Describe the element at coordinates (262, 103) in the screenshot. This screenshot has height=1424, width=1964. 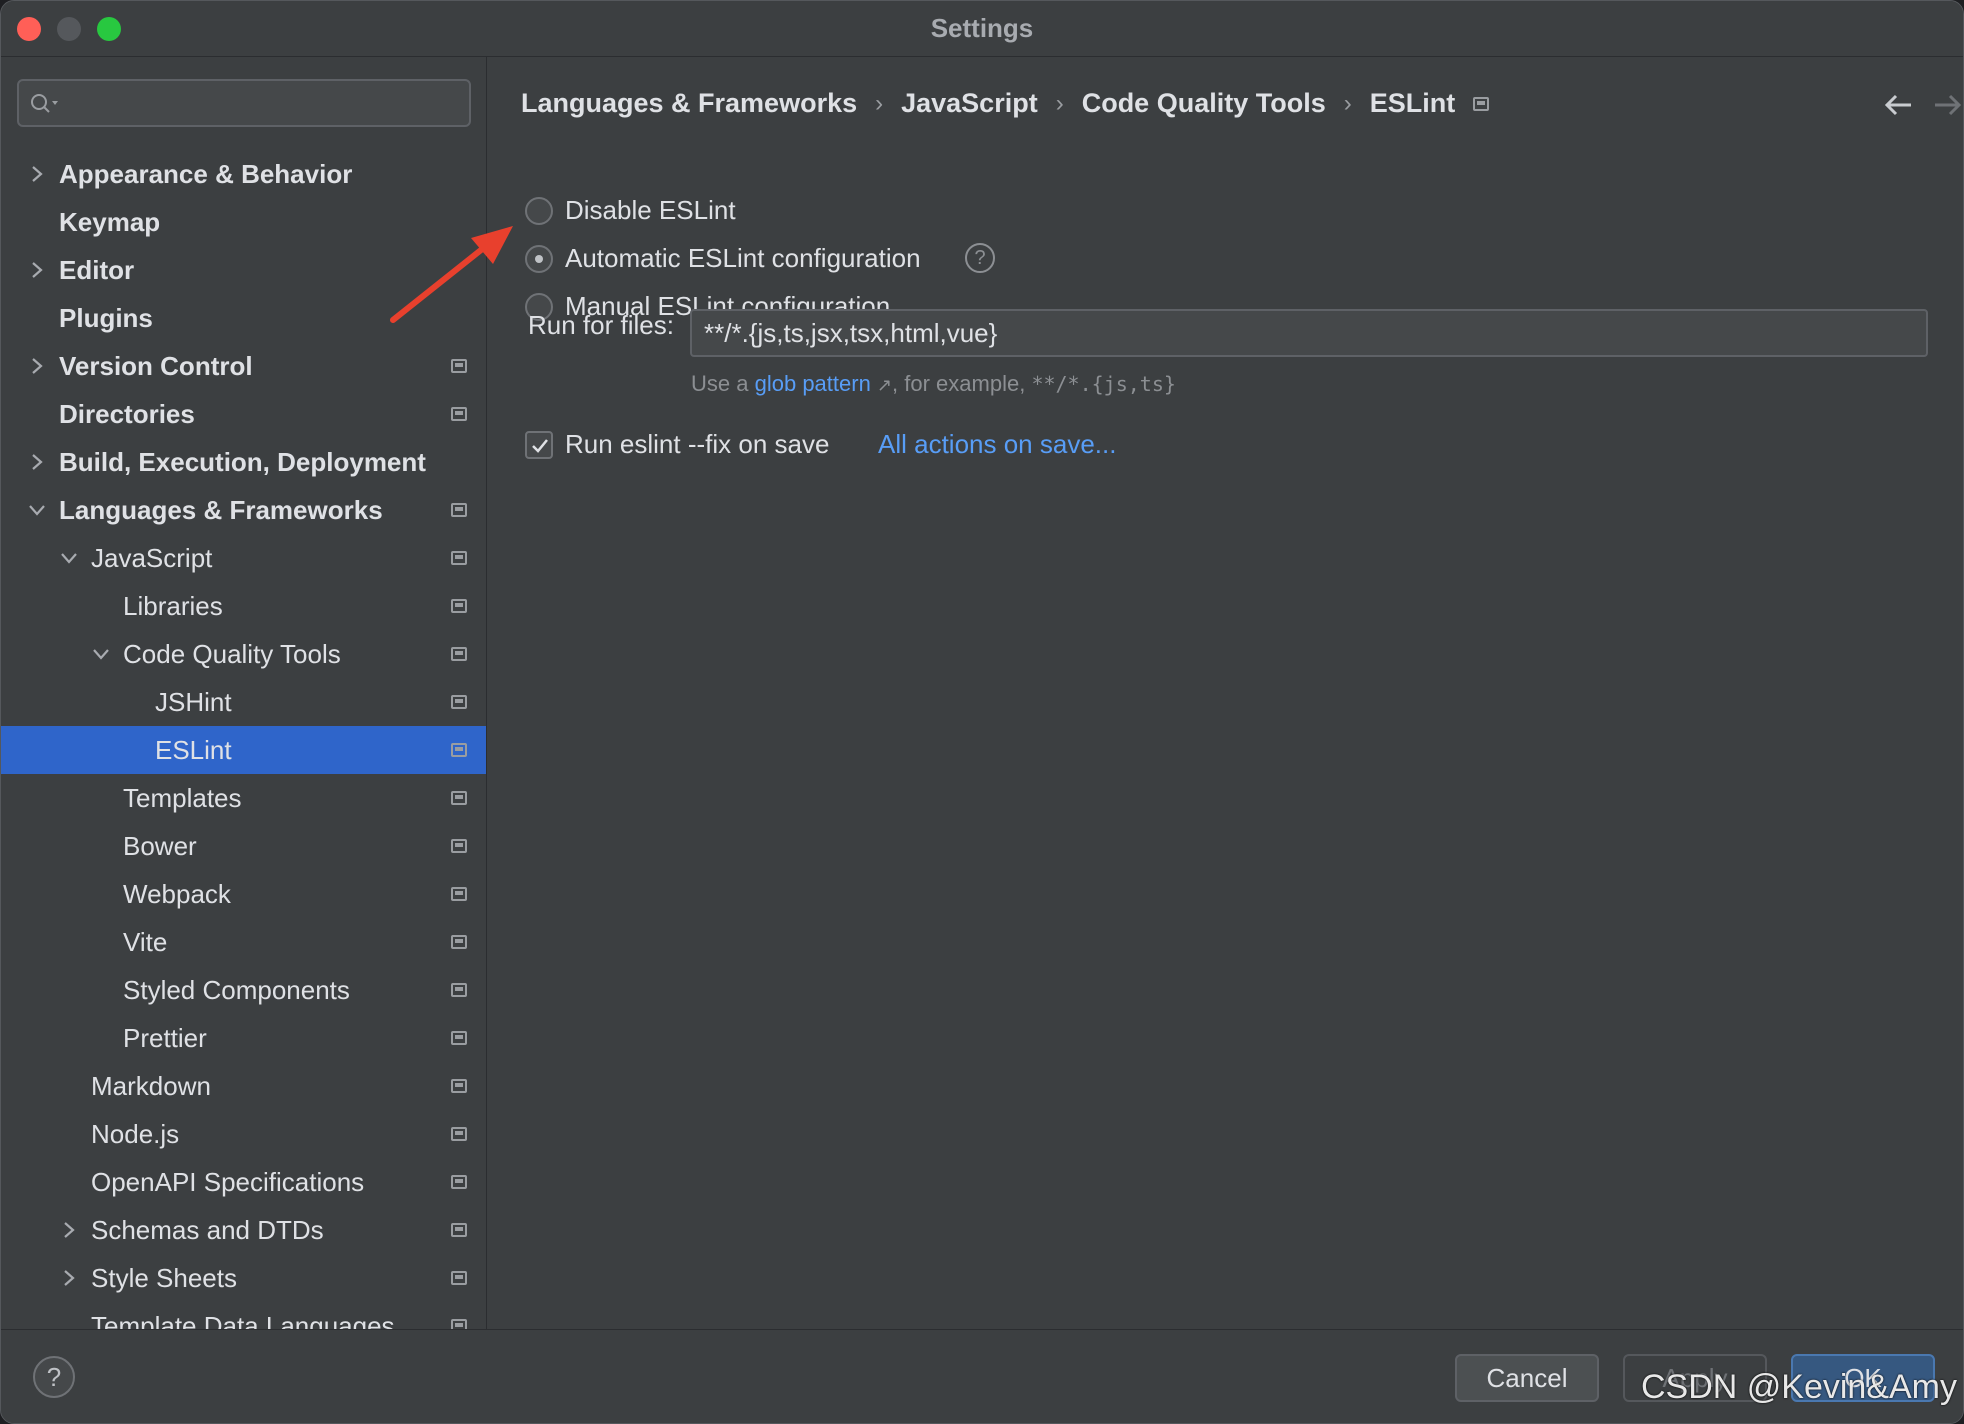
I see `search-input` at that location.